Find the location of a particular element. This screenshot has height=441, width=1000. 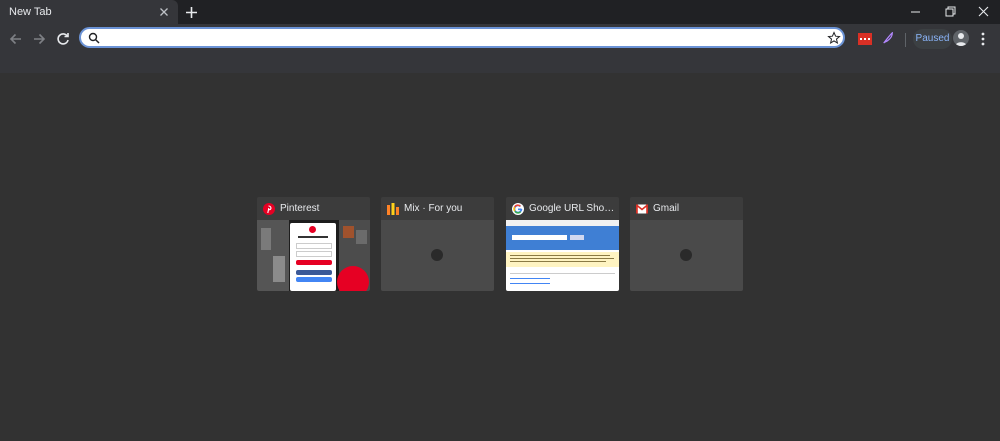

tile-pinterest: Pinterest is located at coordinates (313, 244).